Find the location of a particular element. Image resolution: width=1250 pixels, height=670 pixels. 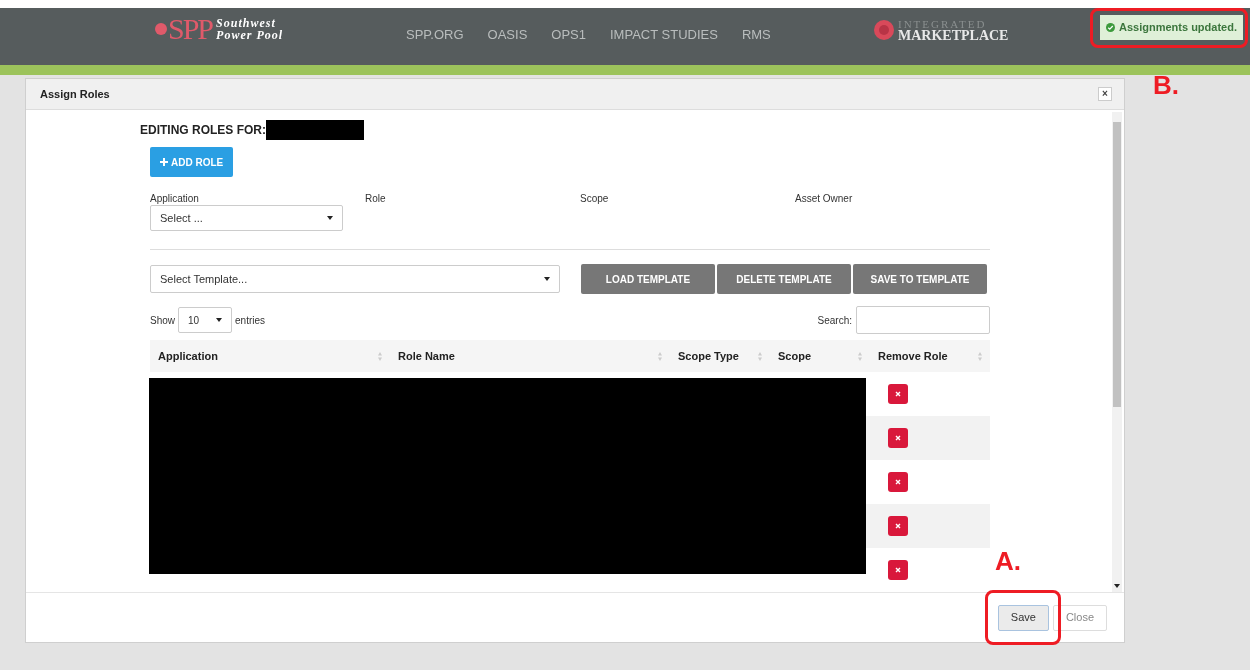

annotation-label: B. is located at coordinates (1166, 85).